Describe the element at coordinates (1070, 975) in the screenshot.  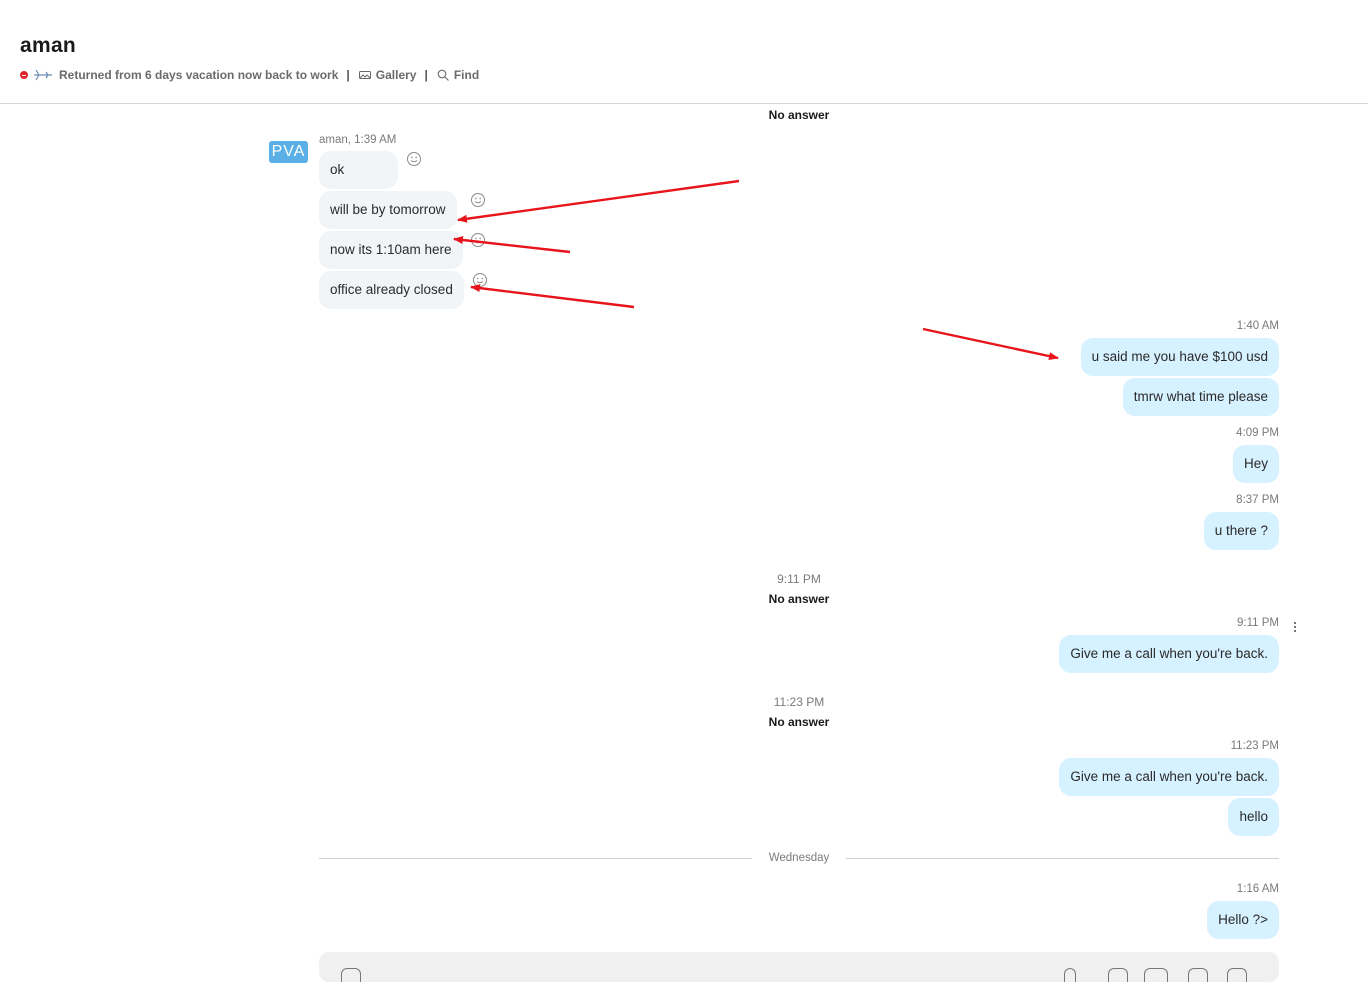
I see `attach-file-icon` at that location.